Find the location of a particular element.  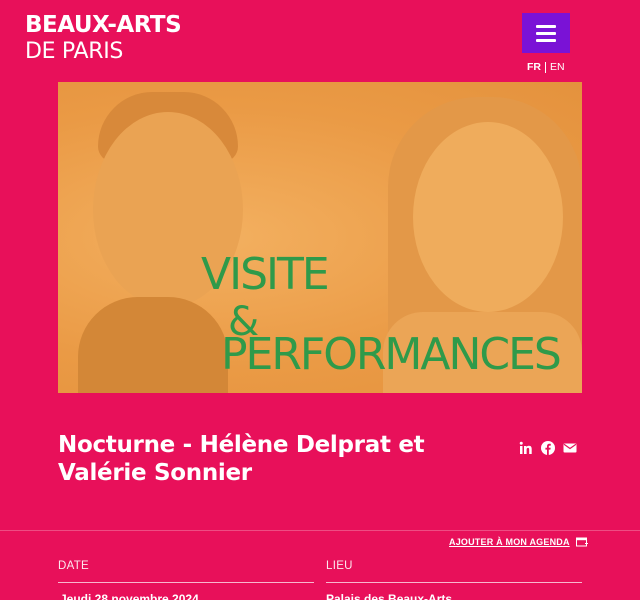

section-divider is located at coordinates (320, 530).